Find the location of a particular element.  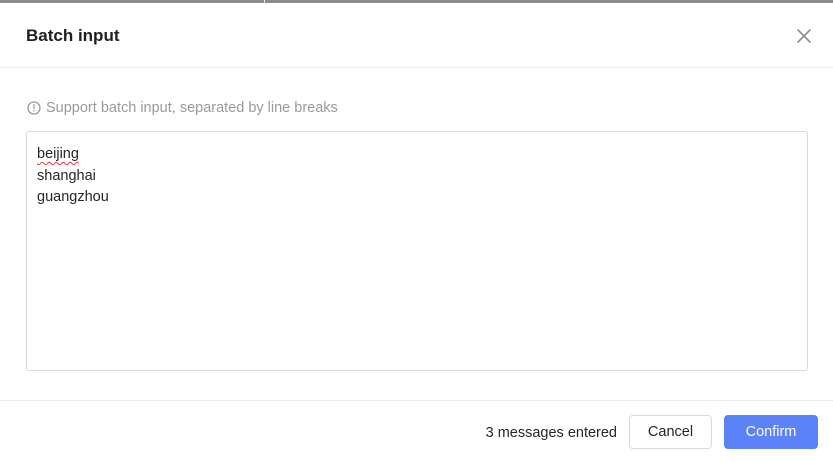

cancel-button: Cancel is located at coordinates (670, 432).